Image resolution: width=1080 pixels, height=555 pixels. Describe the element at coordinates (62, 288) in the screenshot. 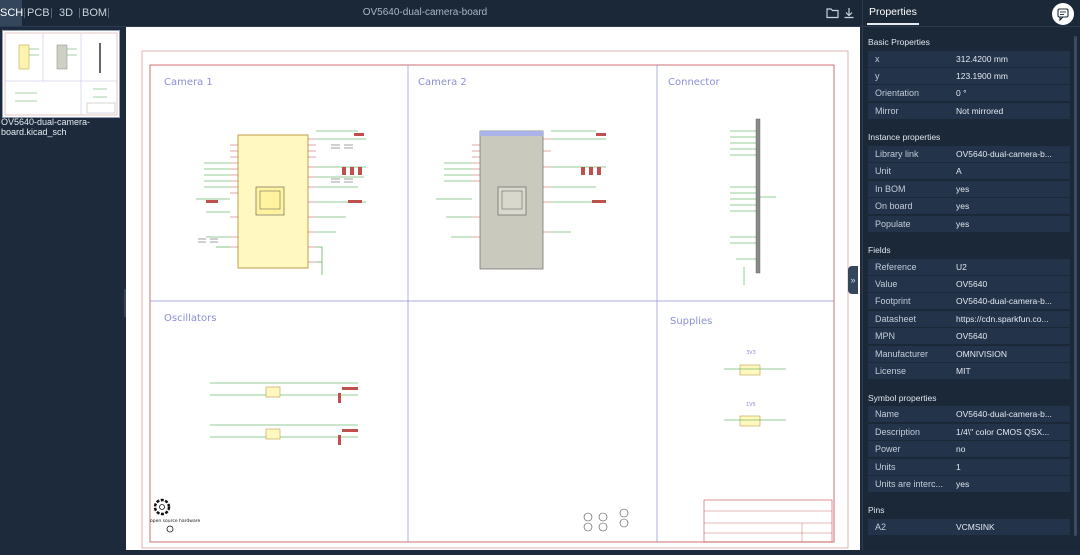

I see `sheet-thumbnails-panel: OV5640-dual-camera-board.kicad_sch` at that location.